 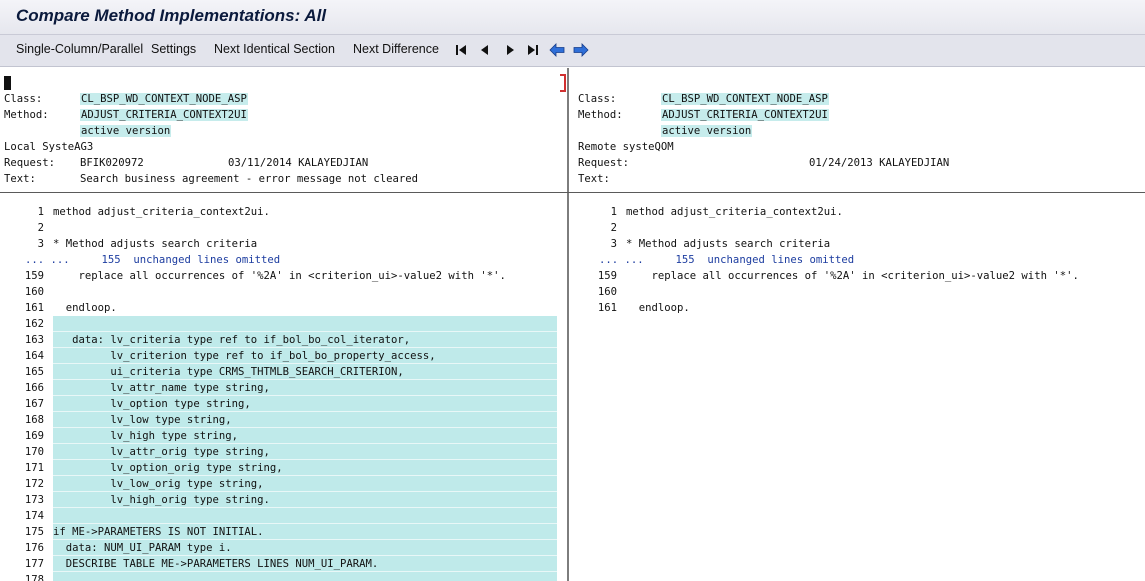 I want to click on last-page-icon, so click(x=533, y=50).